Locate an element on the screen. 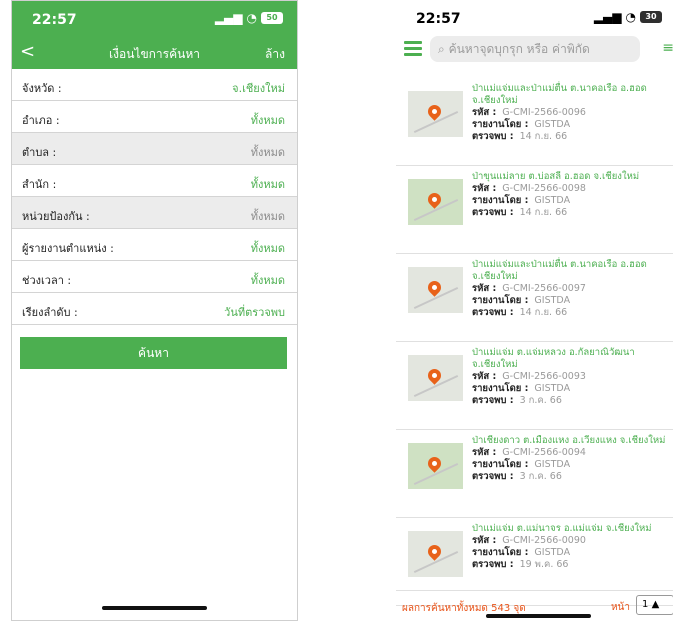 The image size is (673, 621). chevron-up-icon: ▲ is located at coordinates (655, 604).